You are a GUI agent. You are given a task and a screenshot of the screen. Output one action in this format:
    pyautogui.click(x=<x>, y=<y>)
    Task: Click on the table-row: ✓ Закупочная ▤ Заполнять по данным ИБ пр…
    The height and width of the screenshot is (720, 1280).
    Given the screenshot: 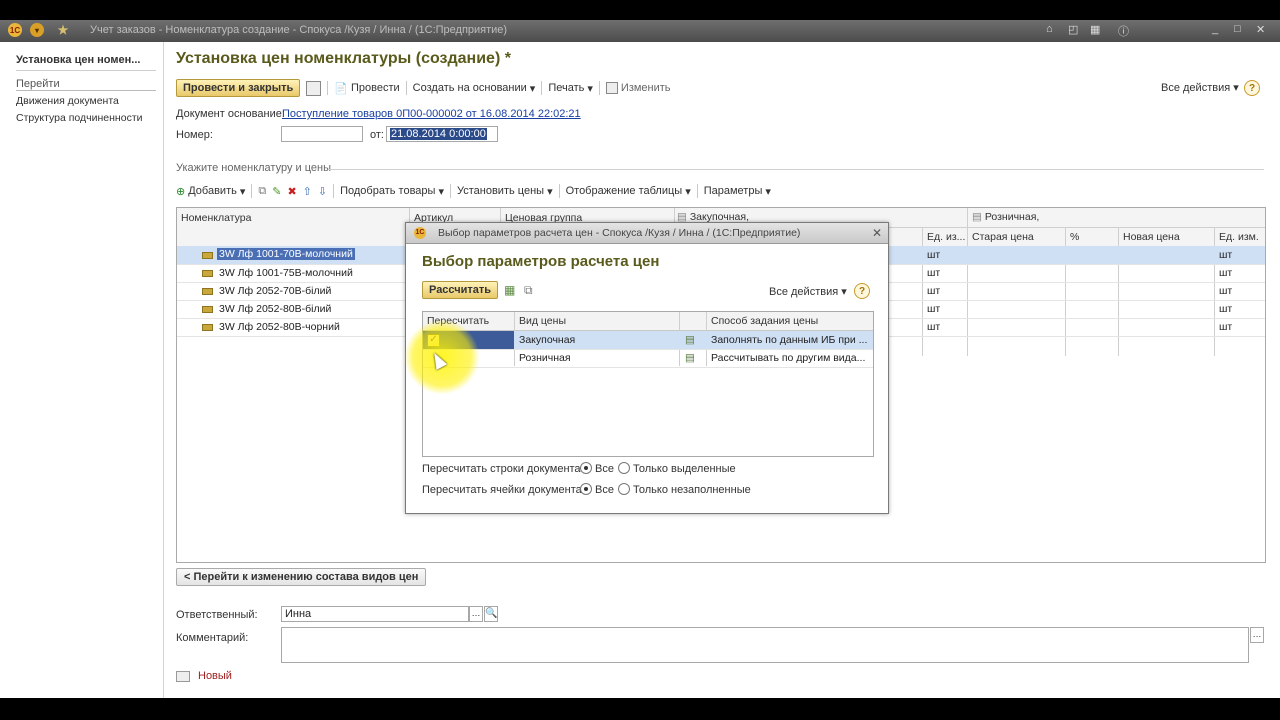 What is the action you would take?
    pyautogui.click(x=648, y=340)
    